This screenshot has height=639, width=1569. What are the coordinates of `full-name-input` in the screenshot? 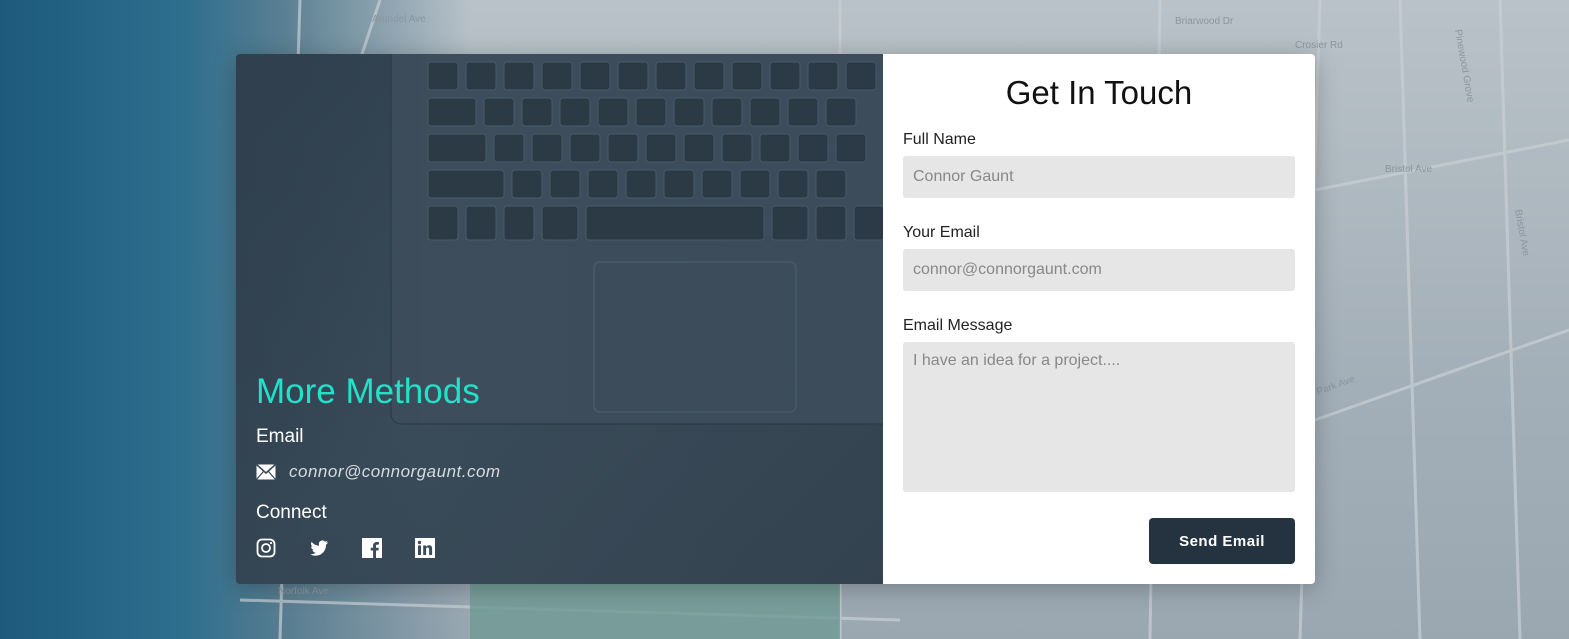 It's located at (1099, 177).